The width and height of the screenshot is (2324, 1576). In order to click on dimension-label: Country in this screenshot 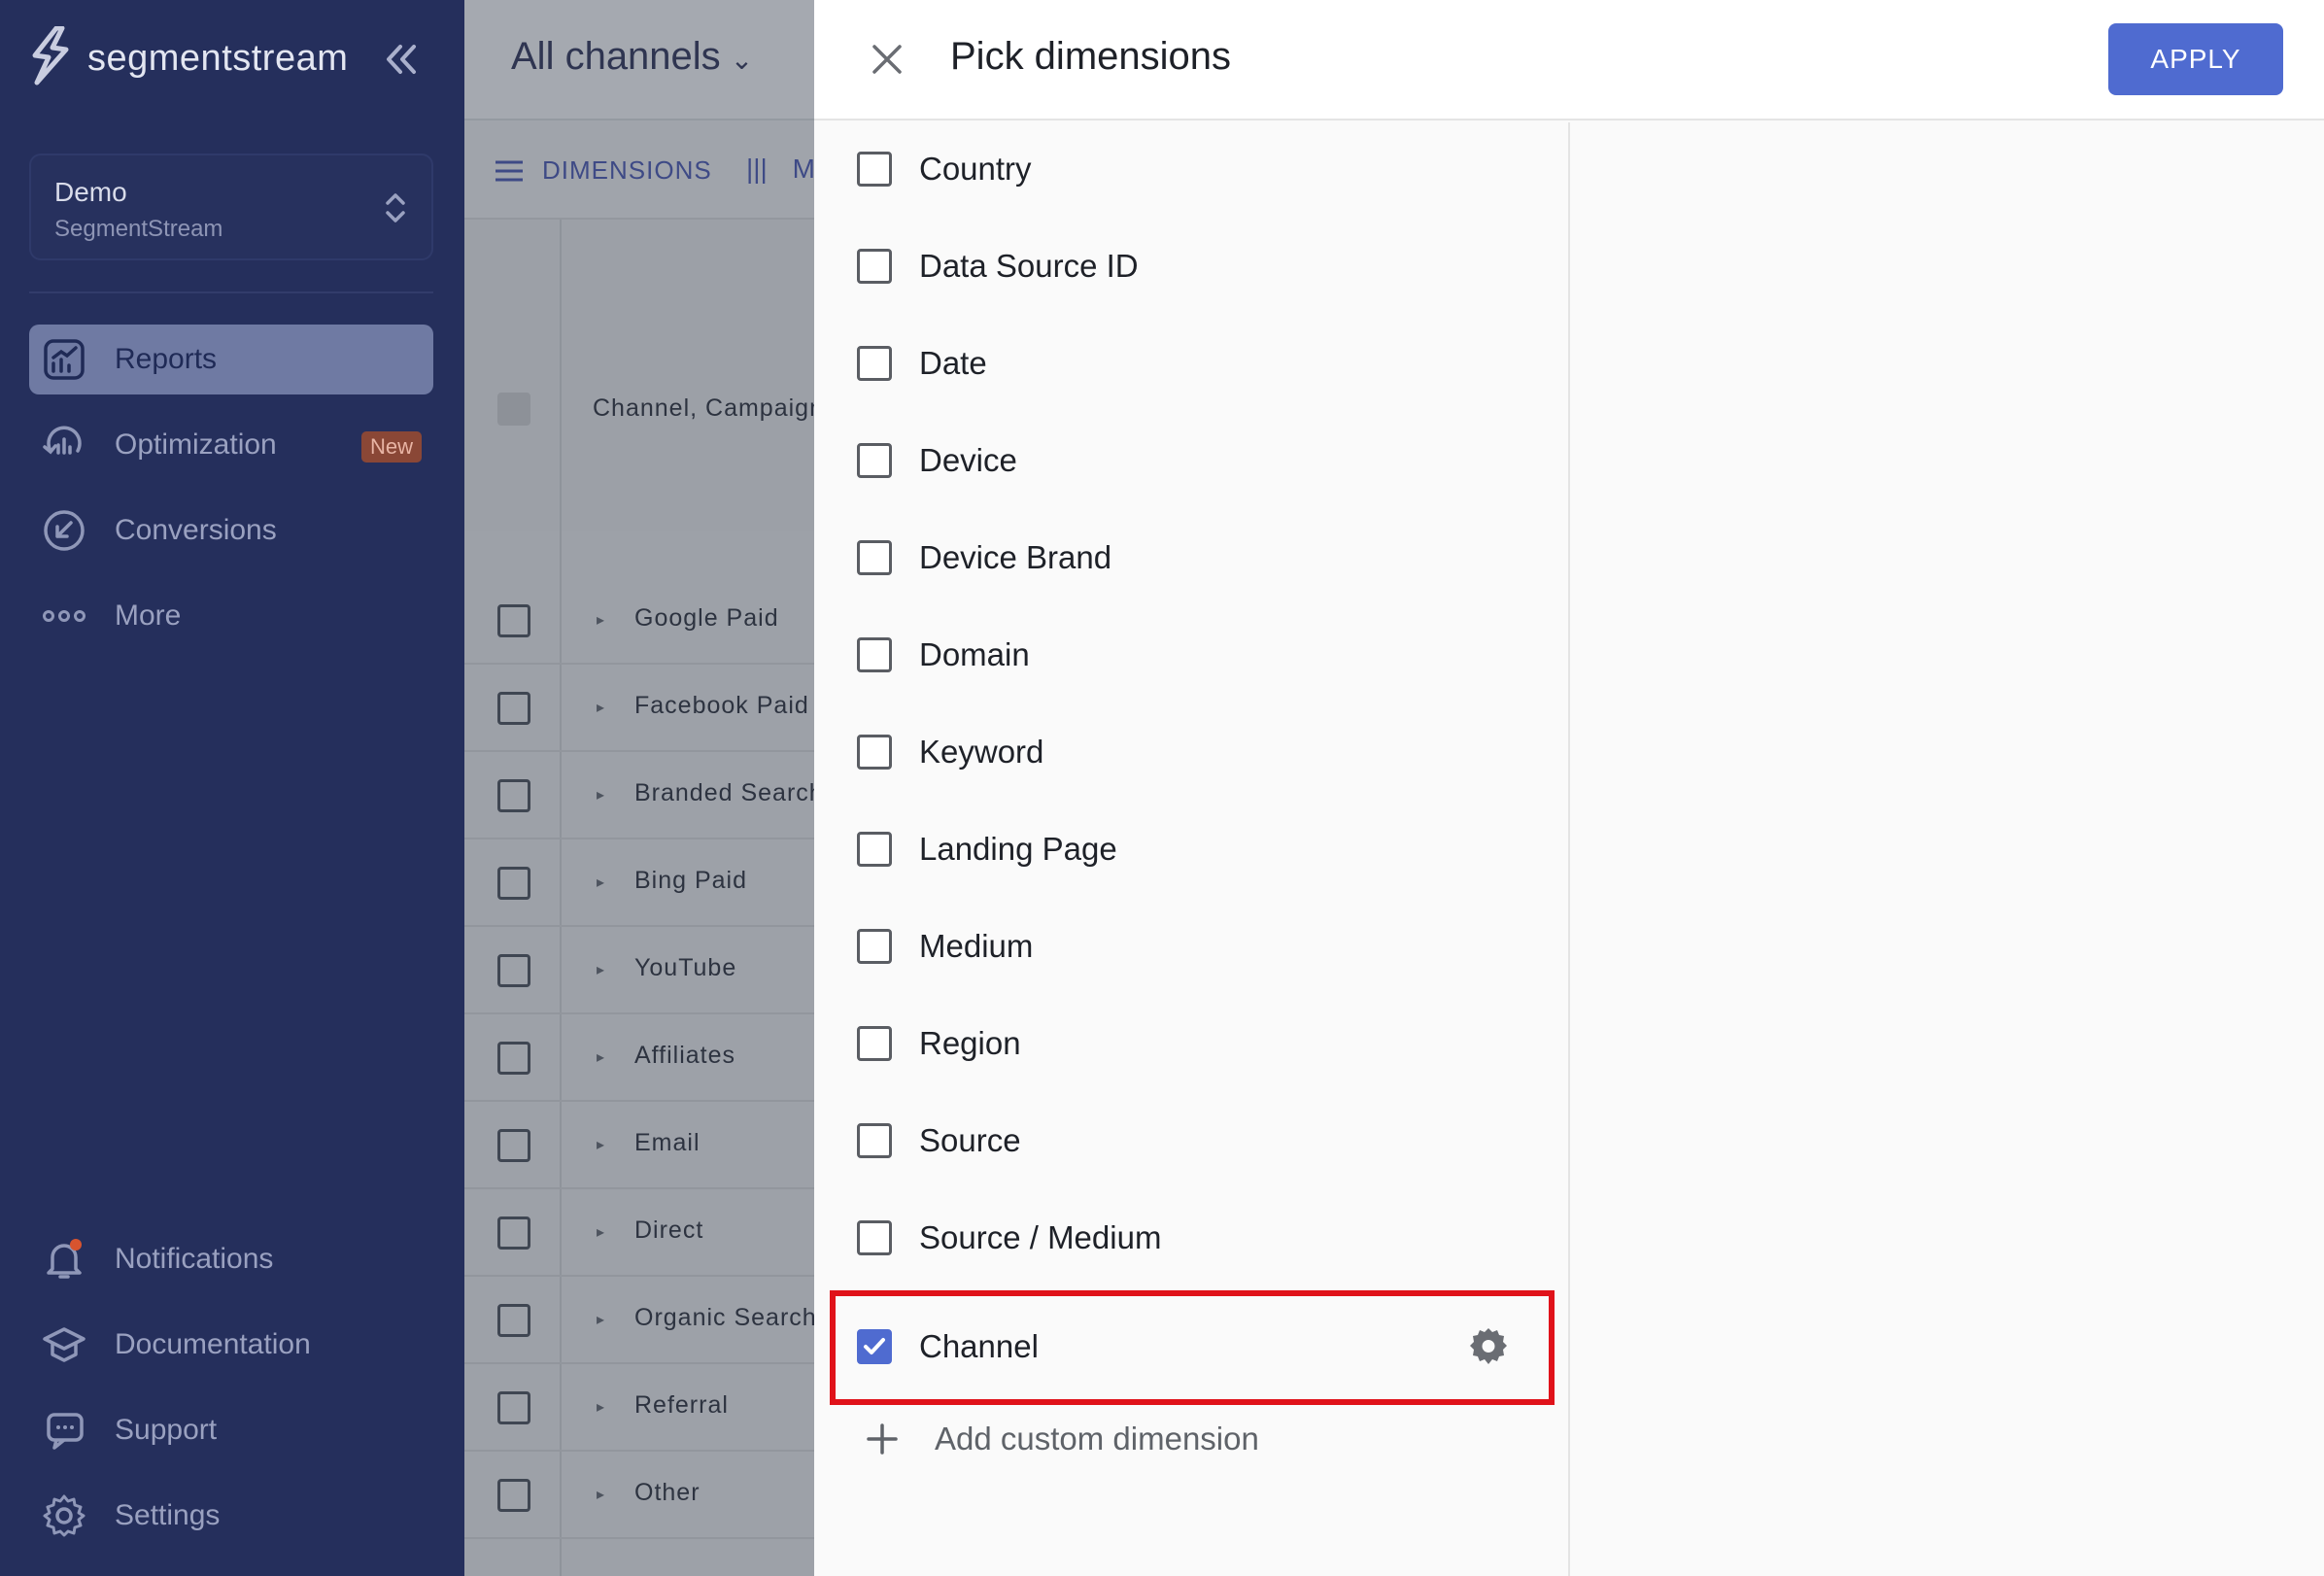, I will do `click(976, 169)`.